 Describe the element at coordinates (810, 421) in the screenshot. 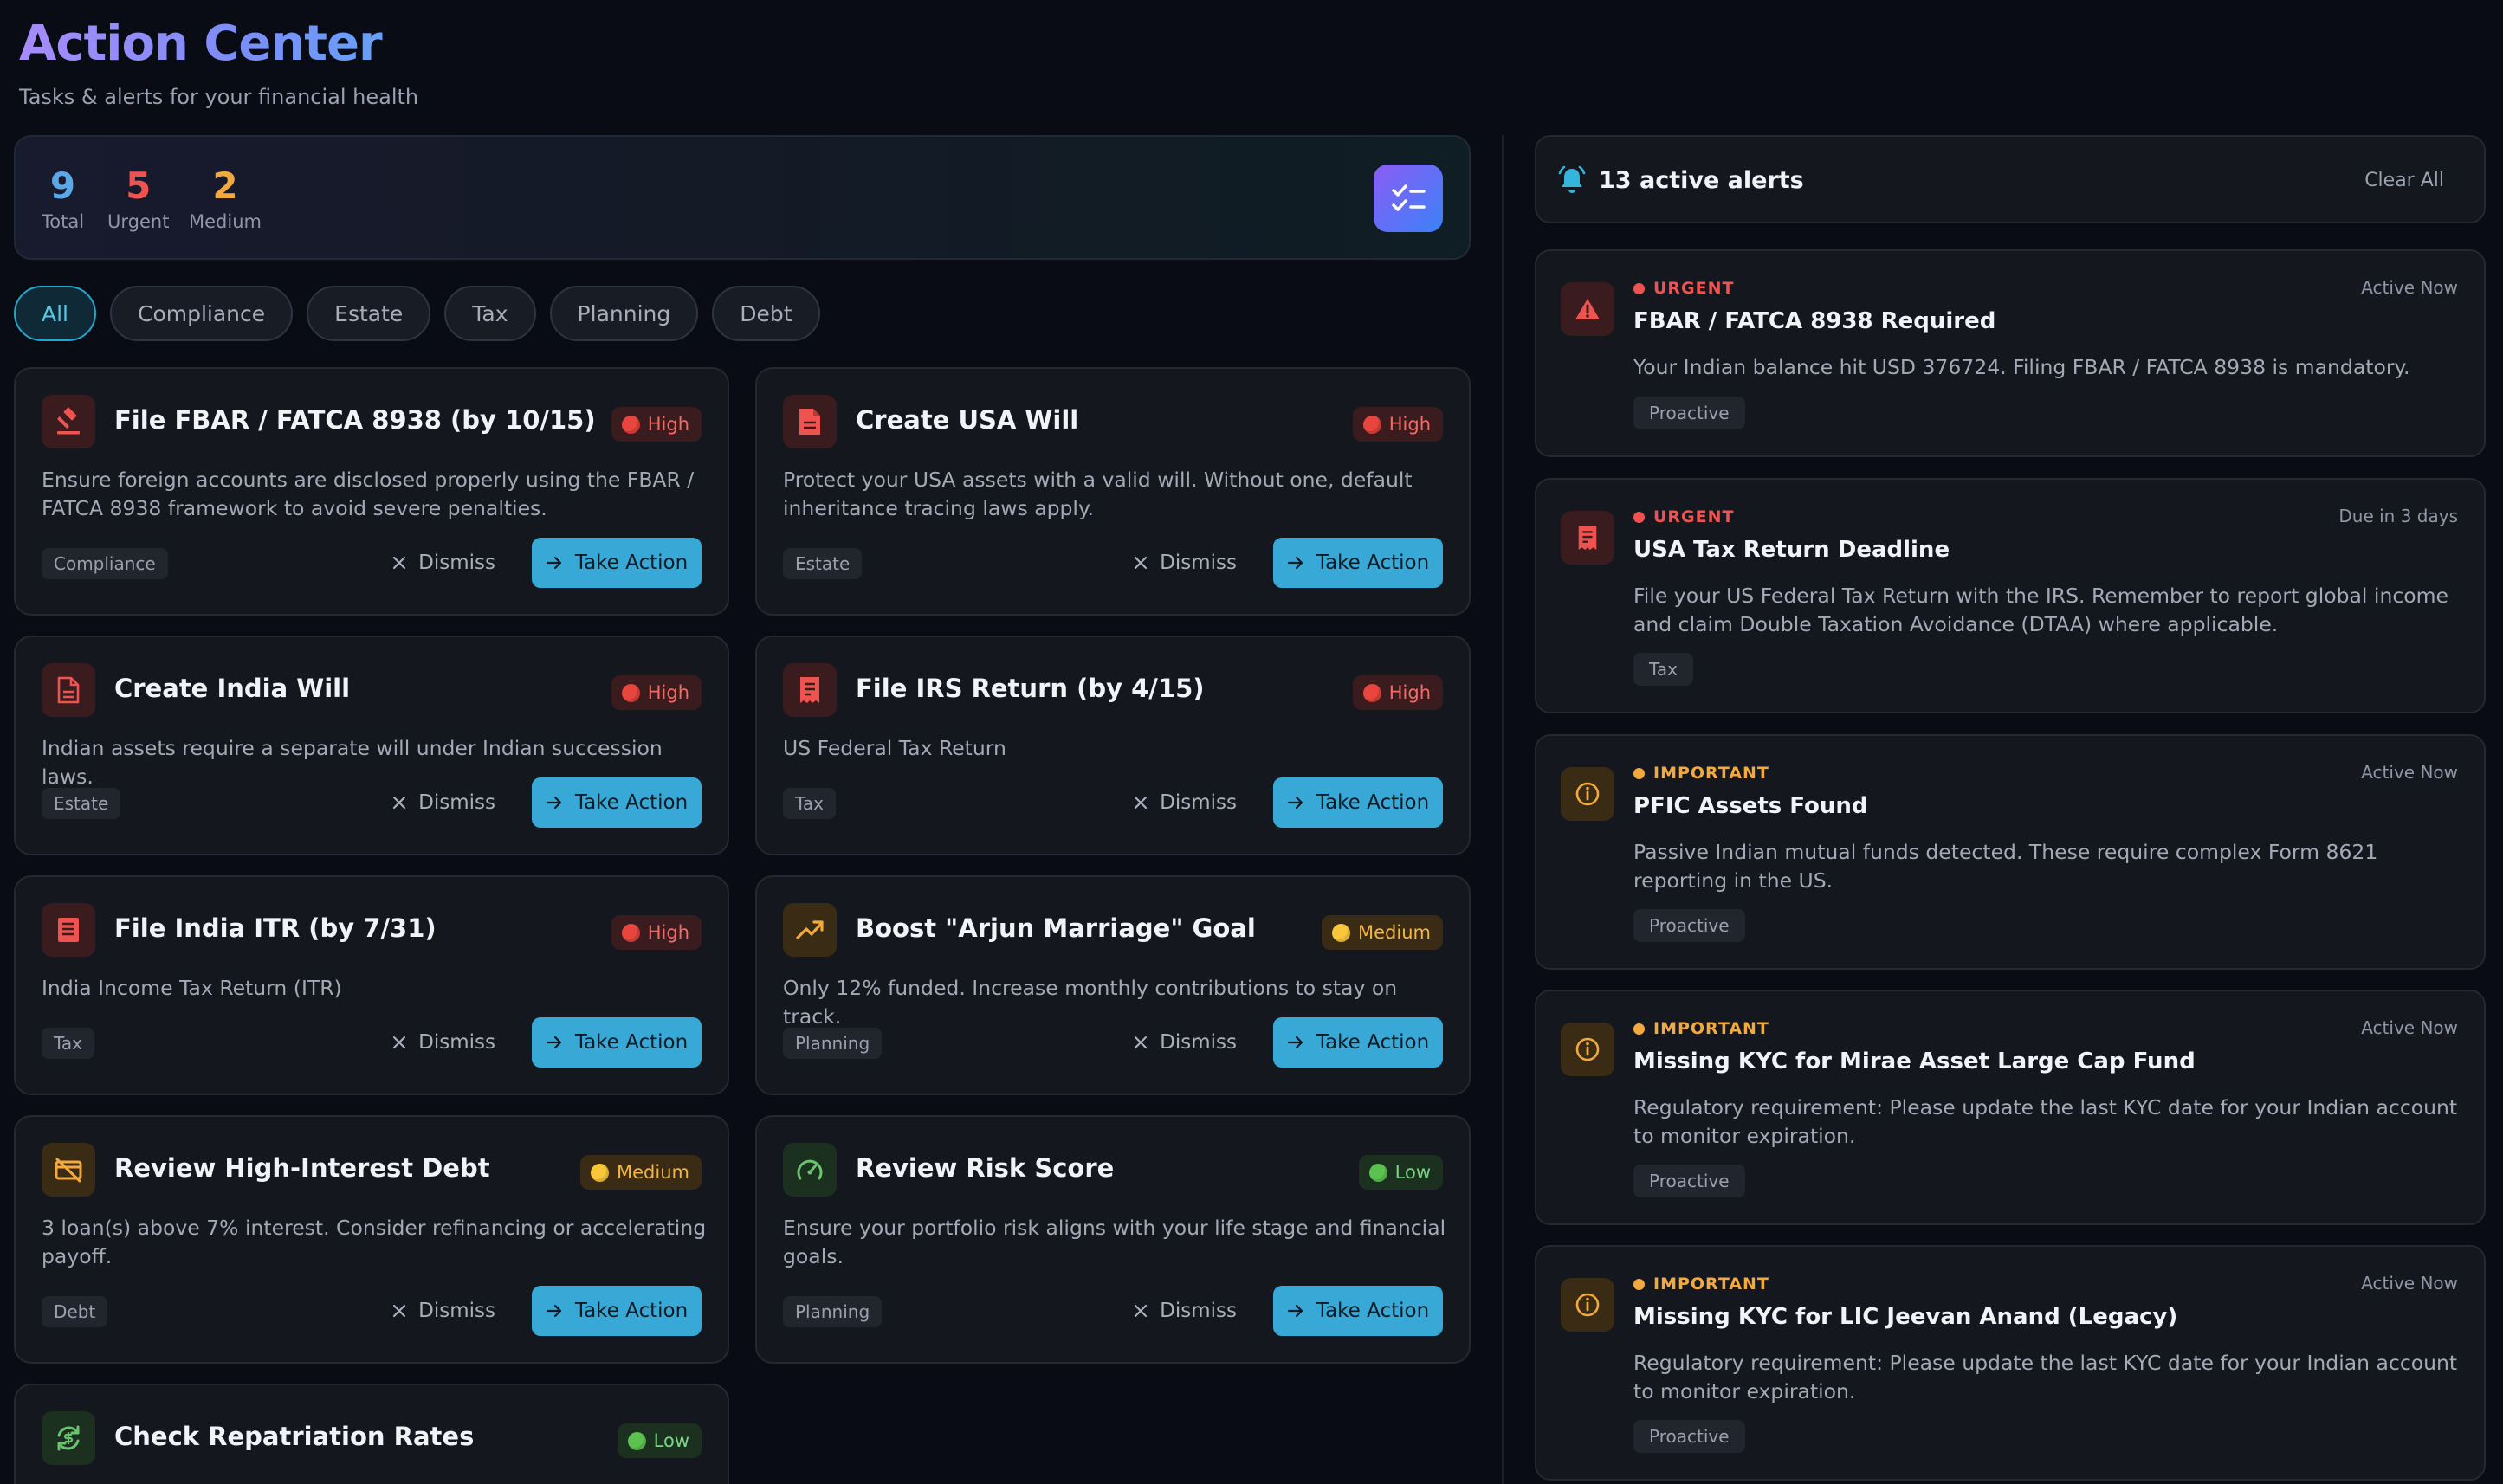

I see `document-icon` at that location.